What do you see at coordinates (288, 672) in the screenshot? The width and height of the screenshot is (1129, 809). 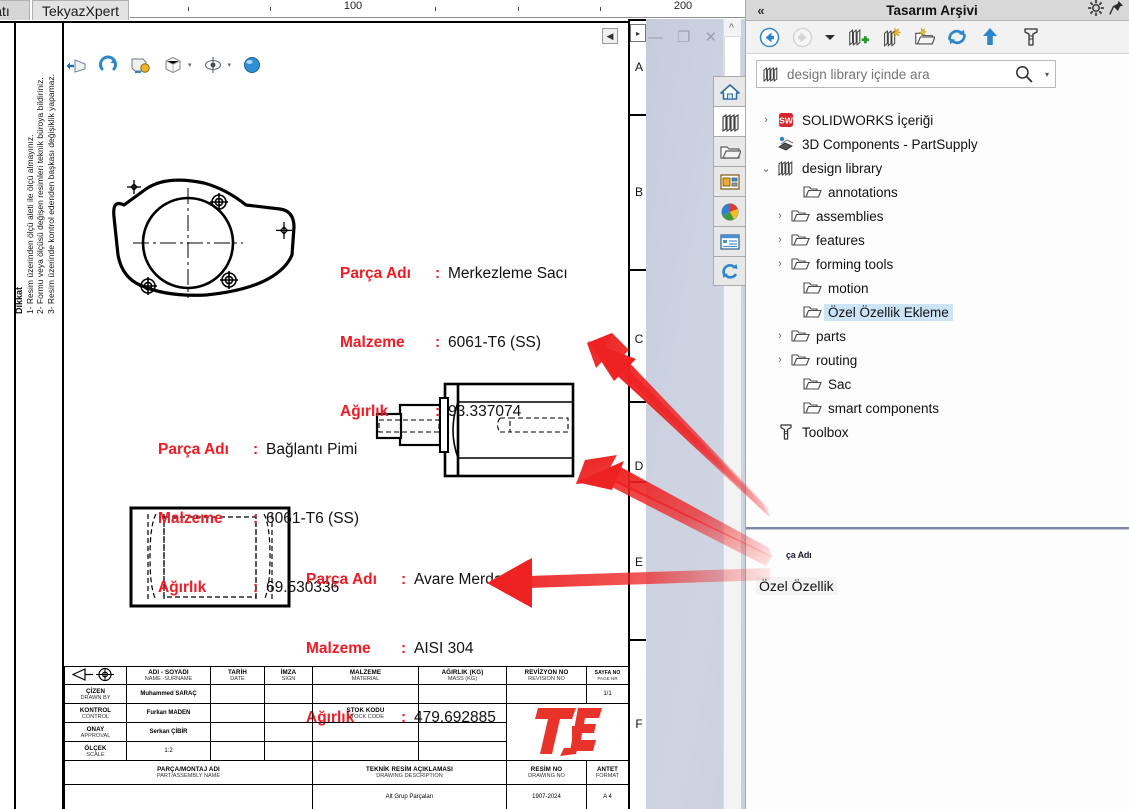 I see `th-sign-tr: İMZA` at bounding box center [288, 672].